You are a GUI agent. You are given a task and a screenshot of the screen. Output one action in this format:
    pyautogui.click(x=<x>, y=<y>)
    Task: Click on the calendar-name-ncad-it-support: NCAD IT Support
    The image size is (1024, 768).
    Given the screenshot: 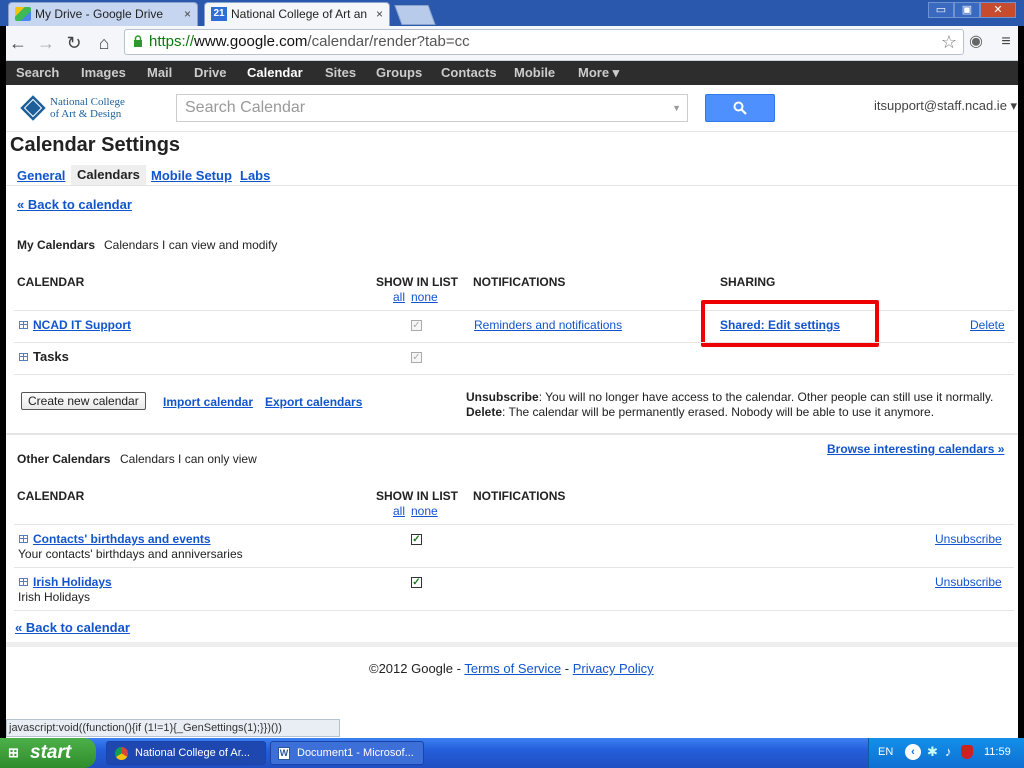 What is the action you would take?
    pyautogui.click(x=82, y=325)
    